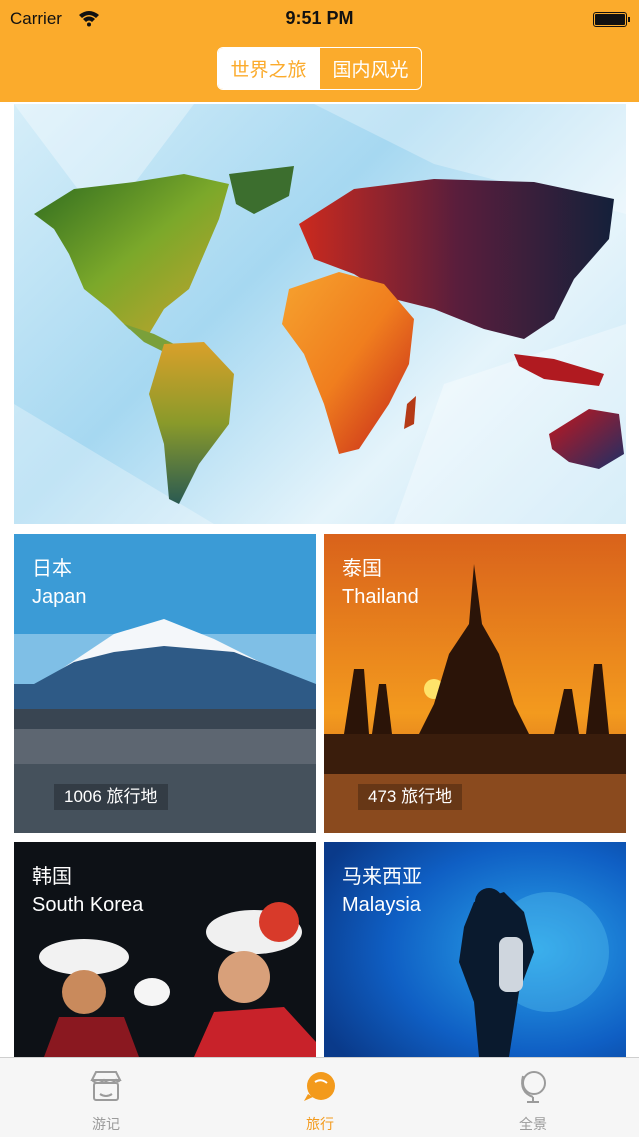  I want to click on status-time: 9:51 PM, so click(319, 18).